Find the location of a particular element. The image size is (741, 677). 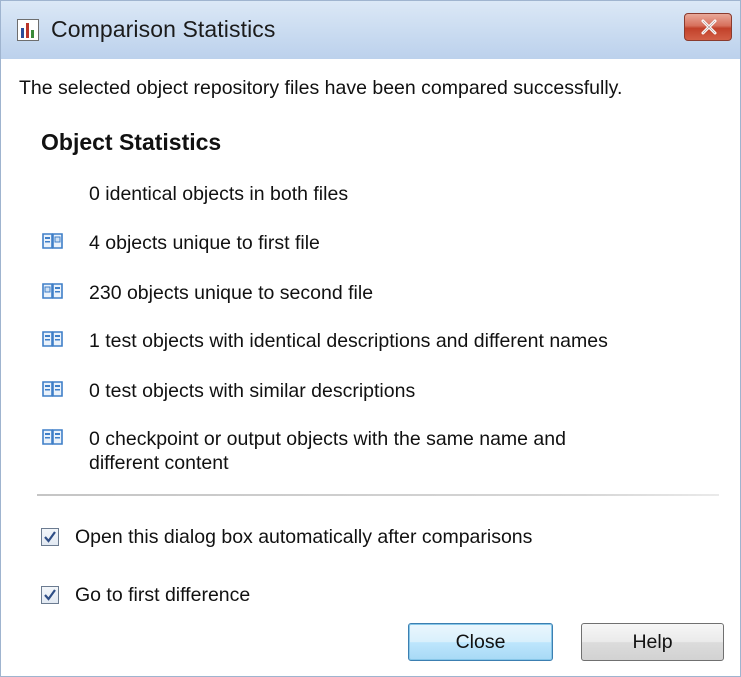

stat-text: 0 identical objects in both files is located at coordinates (219, 194).